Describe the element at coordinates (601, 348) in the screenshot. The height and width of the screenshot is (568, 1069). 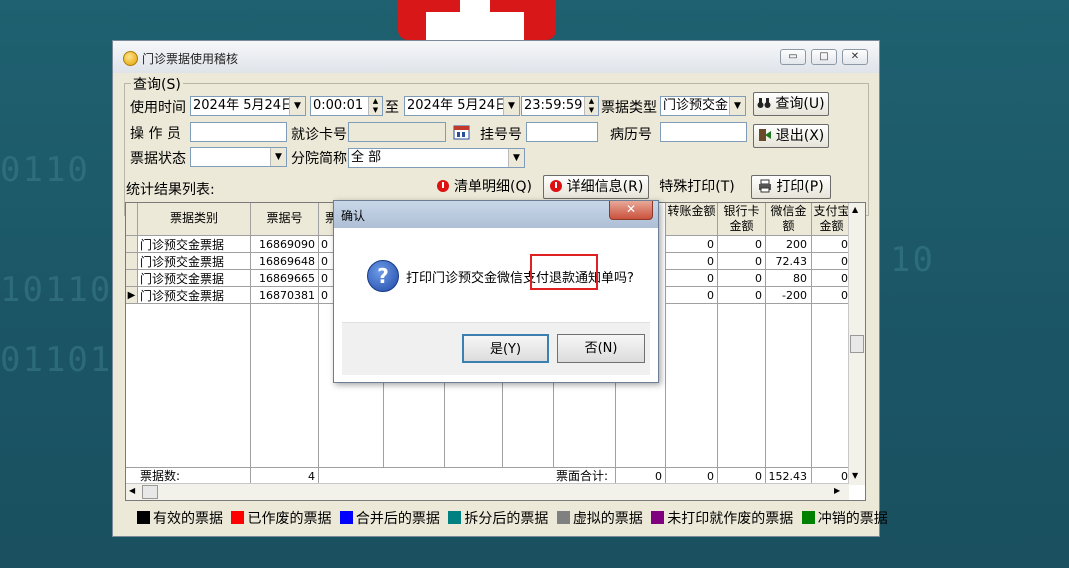
I see `no-button: 否(N)` at that location.